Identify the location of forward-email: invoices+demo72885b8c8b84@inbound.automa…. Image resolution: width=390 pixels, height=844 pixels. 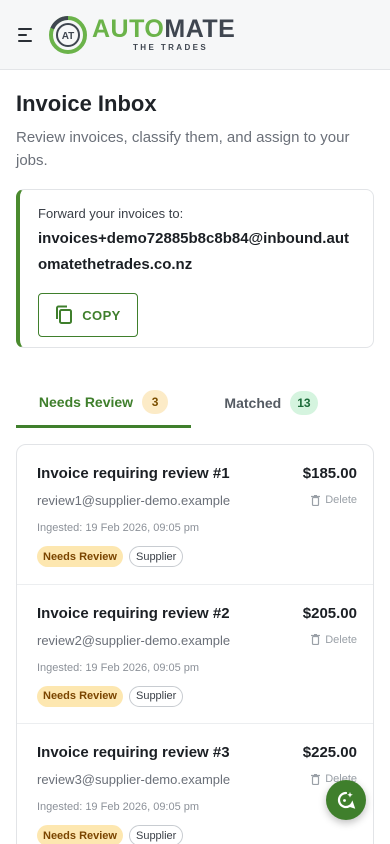
(196, 252).